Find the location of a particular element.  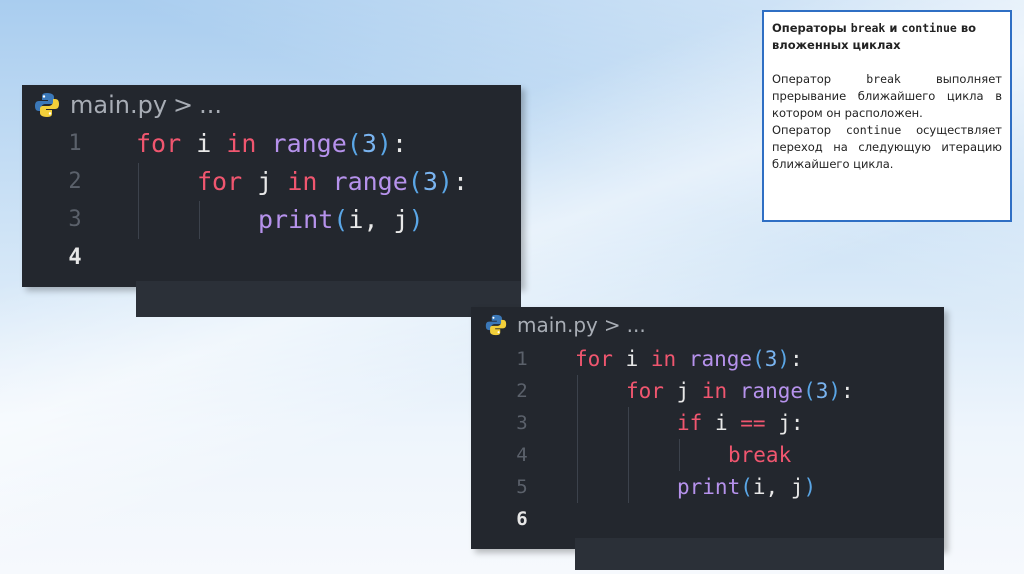

line-number: 3 is located at coordinates (75, 219).